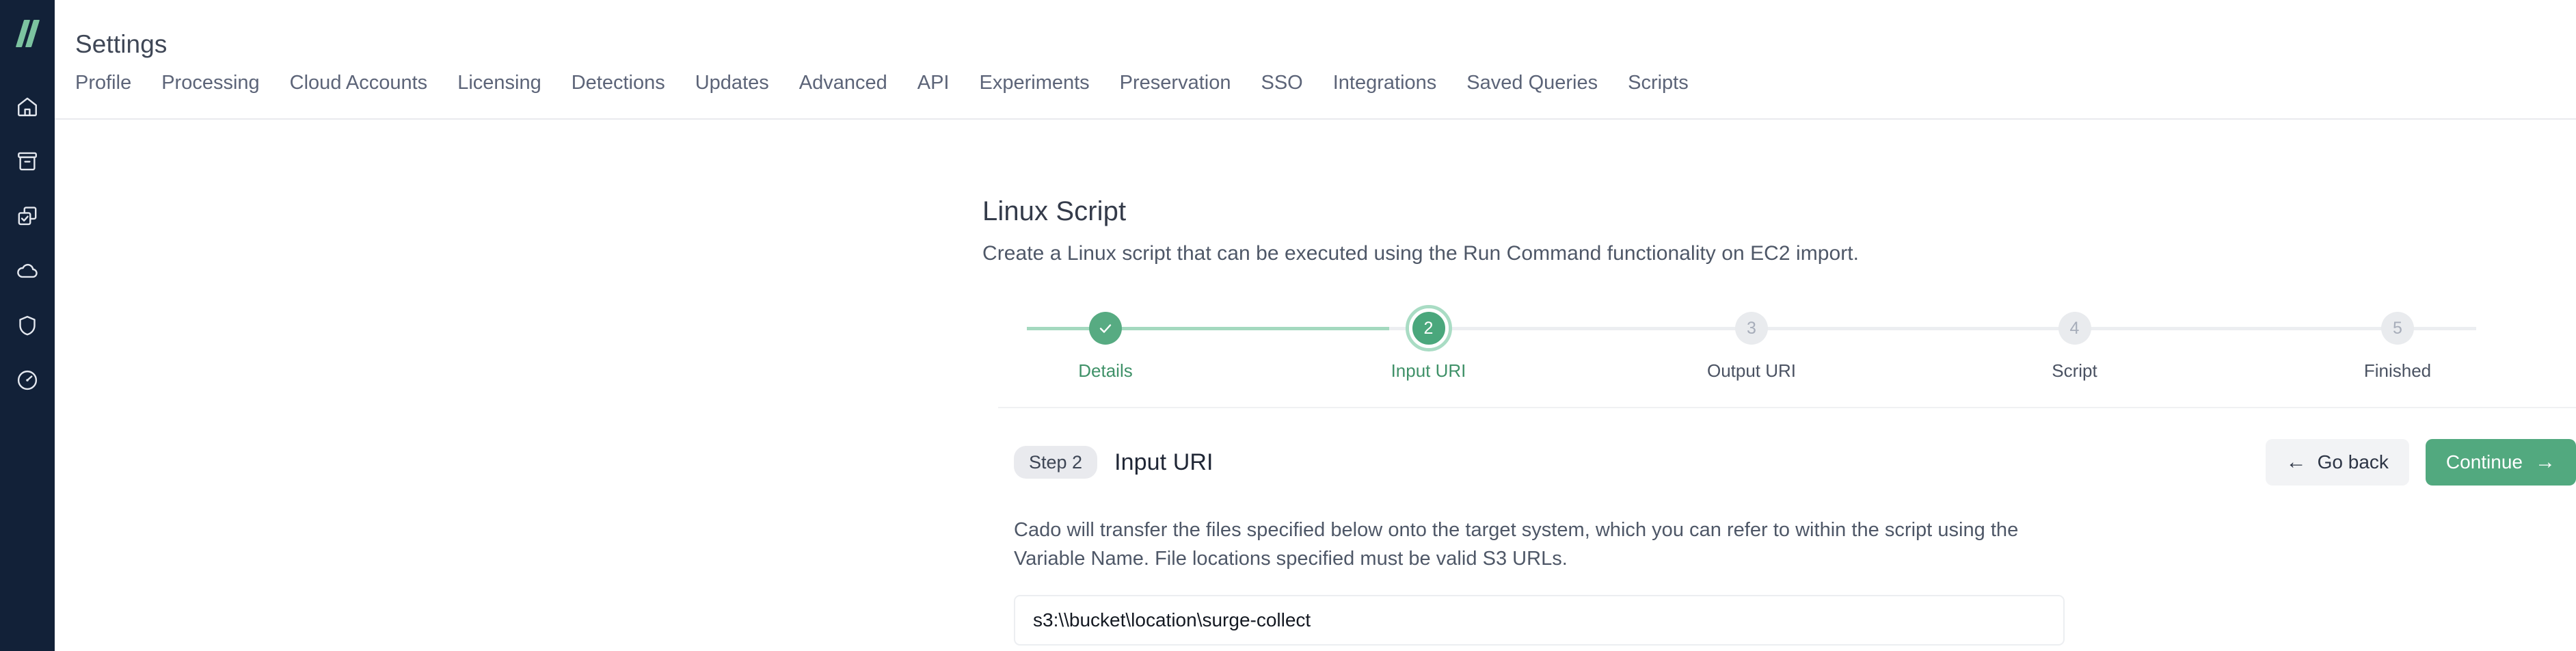 This screenshot has width=2576, height=651. What do you see at coordinates (1658, 82) in the screenshot?
I see `tab-scripts: Scripts` at bounding box center [1658, 82].